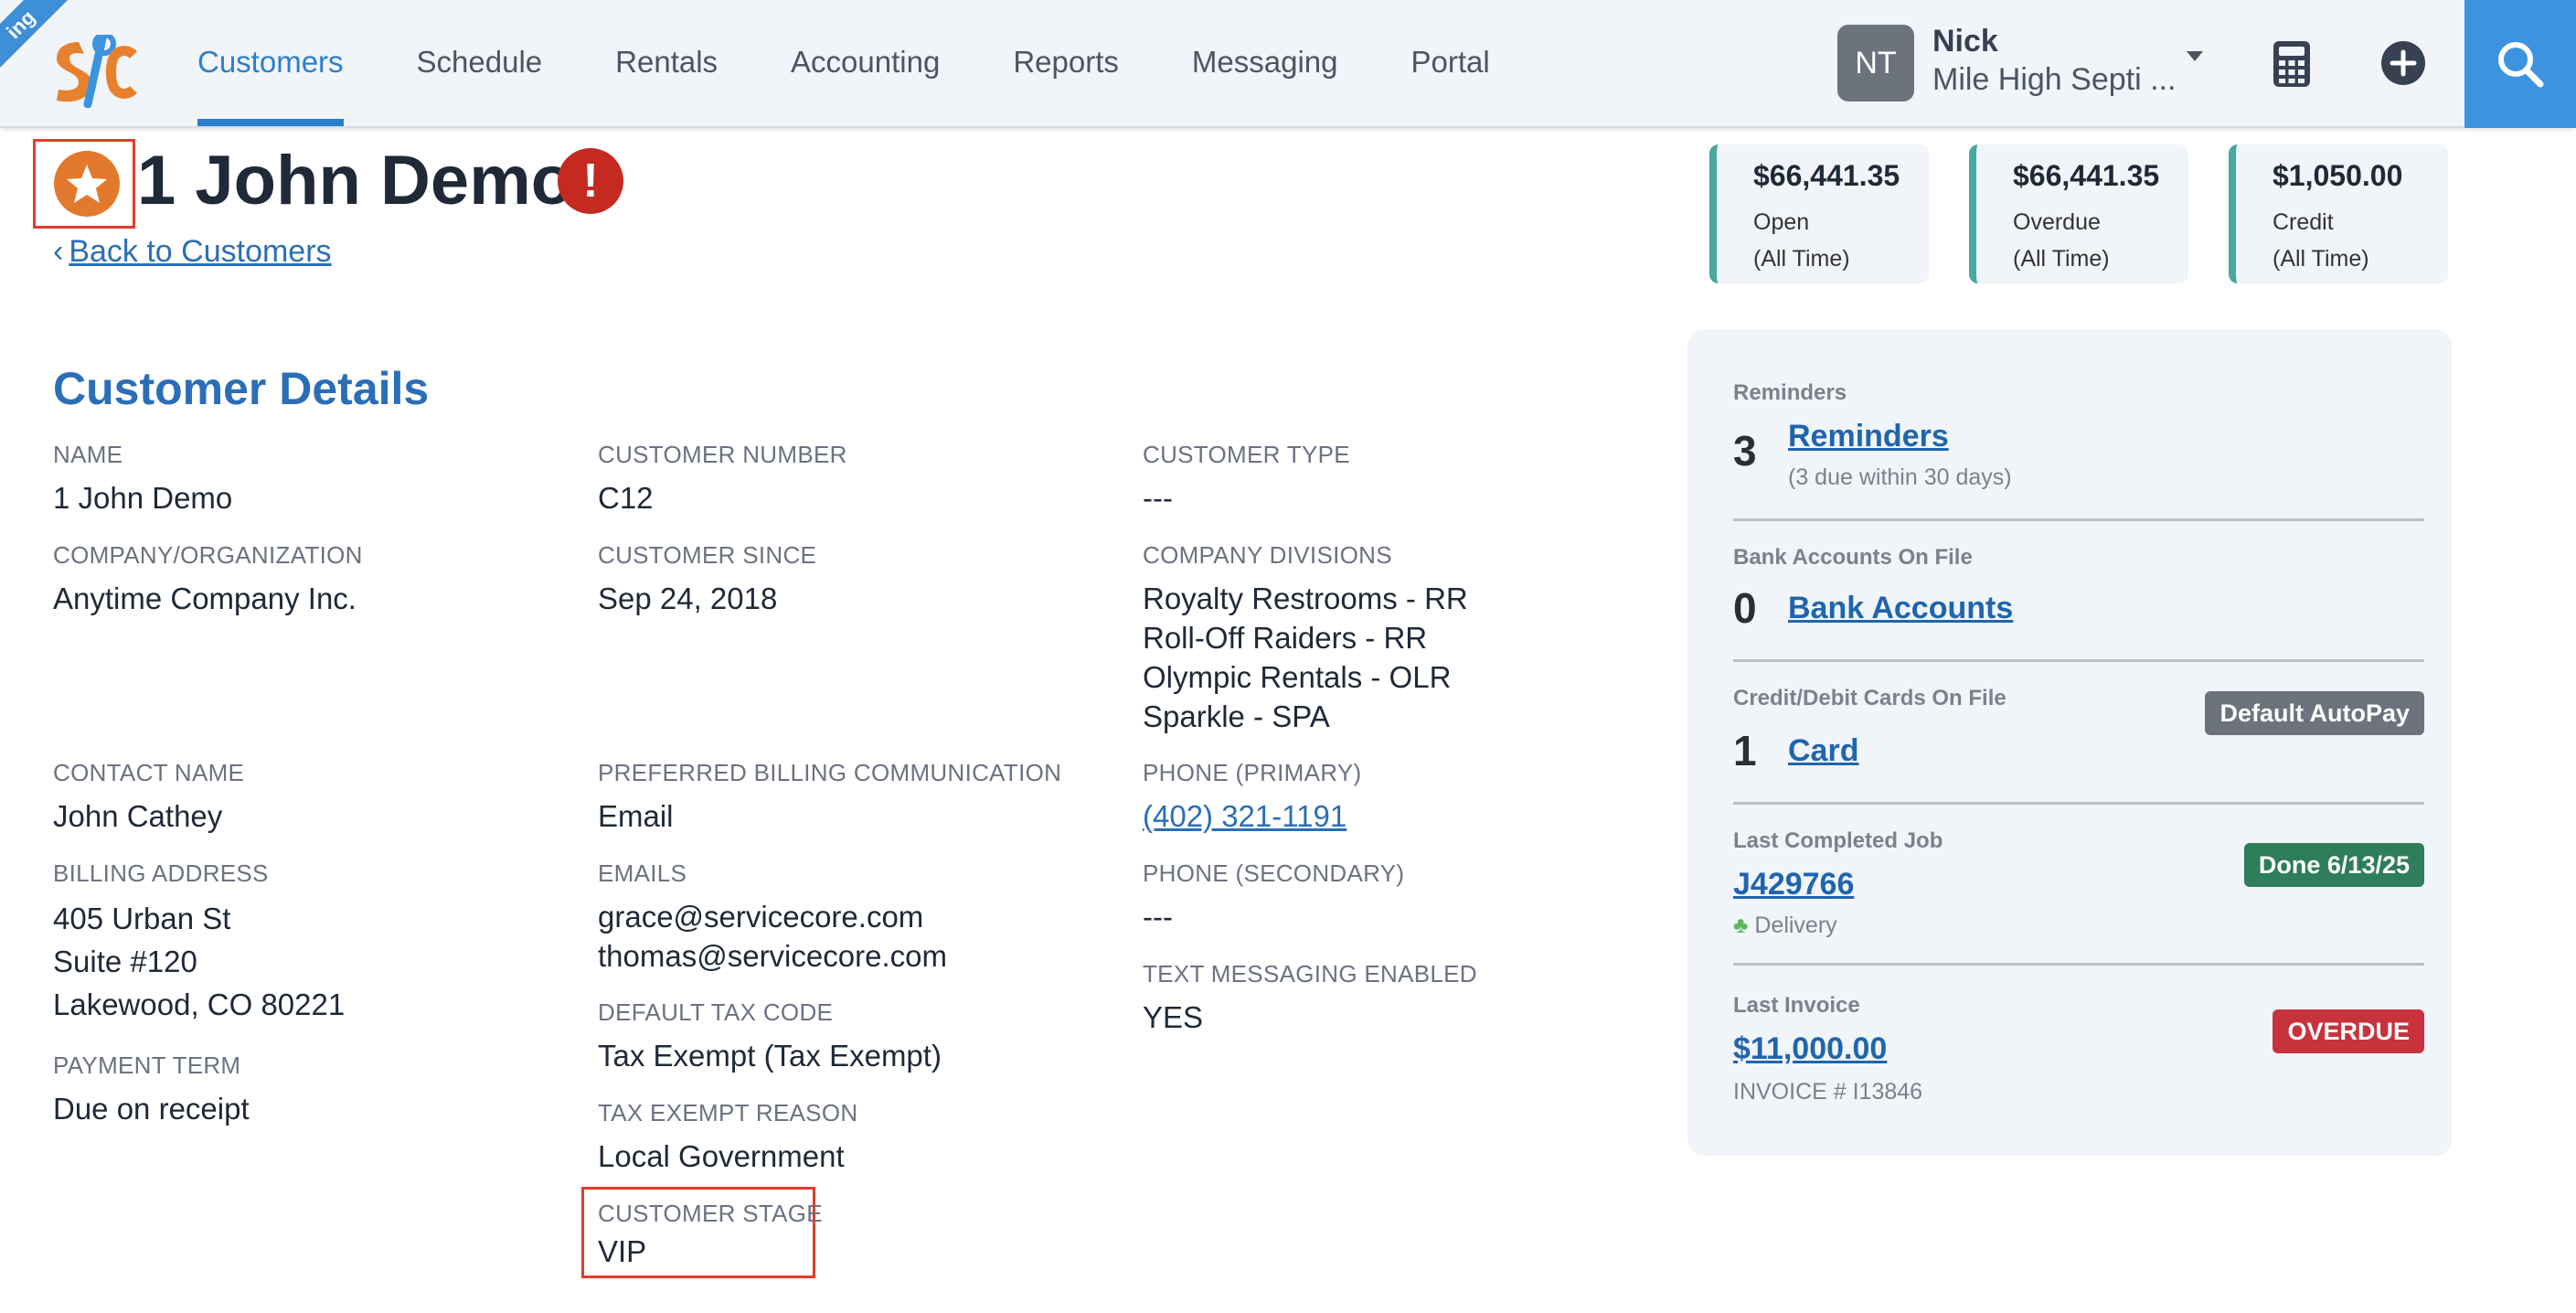 The image size is (2576, 1313). I want to click on field-phone-primary: PHONE (PRIMARY) (402) 321-1191, so click(1252, 798).